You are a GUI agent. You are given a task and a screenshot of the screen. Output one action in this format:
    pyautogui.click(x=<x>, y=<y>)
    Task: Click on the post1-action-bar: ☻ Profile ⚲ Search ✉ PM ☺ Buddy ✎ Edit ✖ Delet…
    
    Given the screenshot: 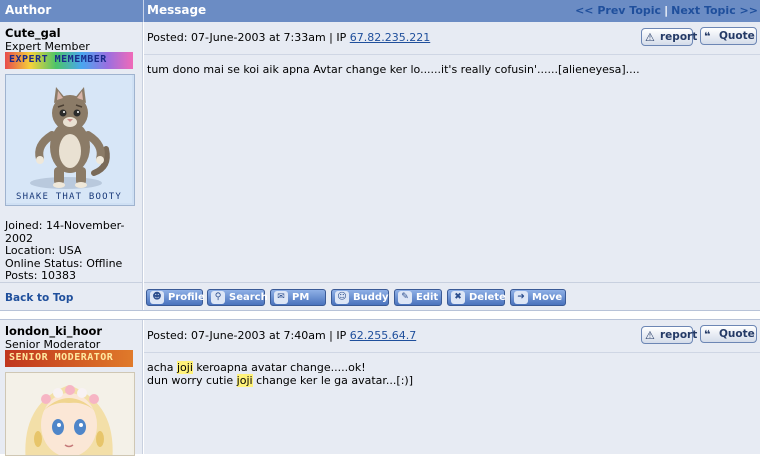 What is the action you would take?
    pyautogui.click(x=452, y=296)
    